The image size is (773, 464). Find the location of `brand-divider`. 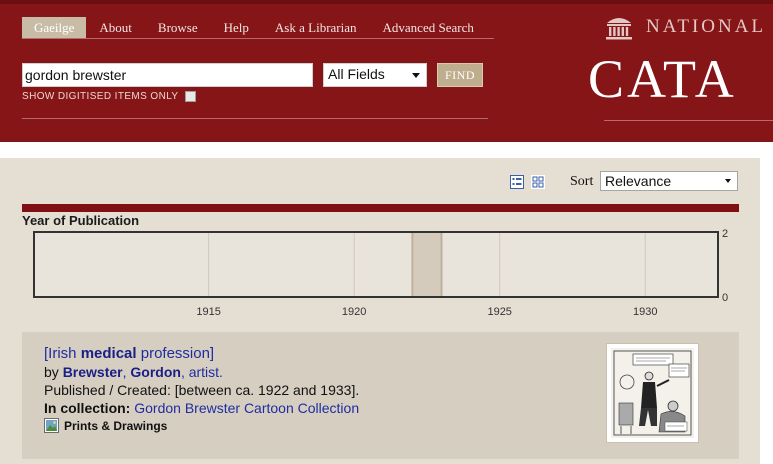

brand-divider is located at coordinates (688, 120).